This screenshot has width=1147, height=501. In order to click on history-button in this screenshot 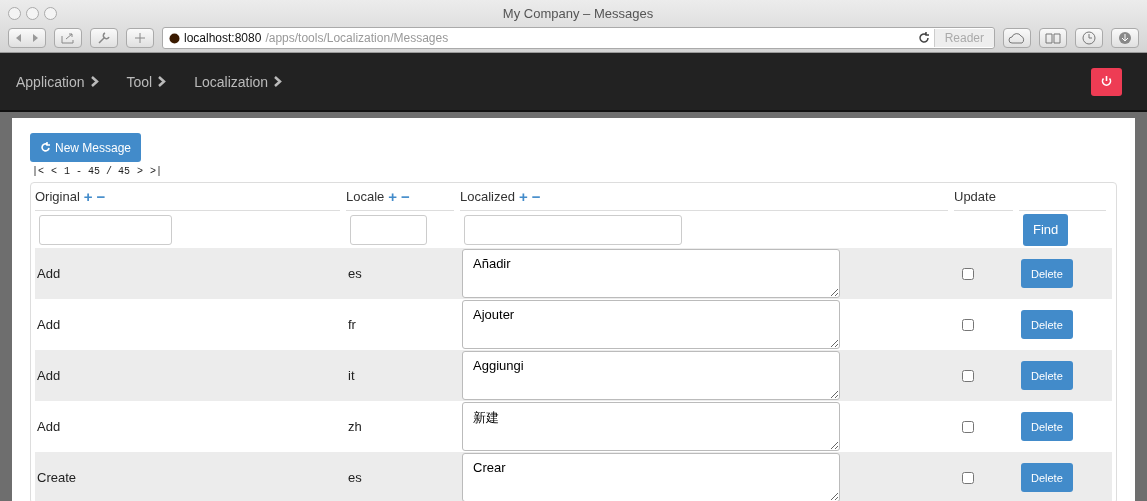, I will do `click(1089, 38)`.